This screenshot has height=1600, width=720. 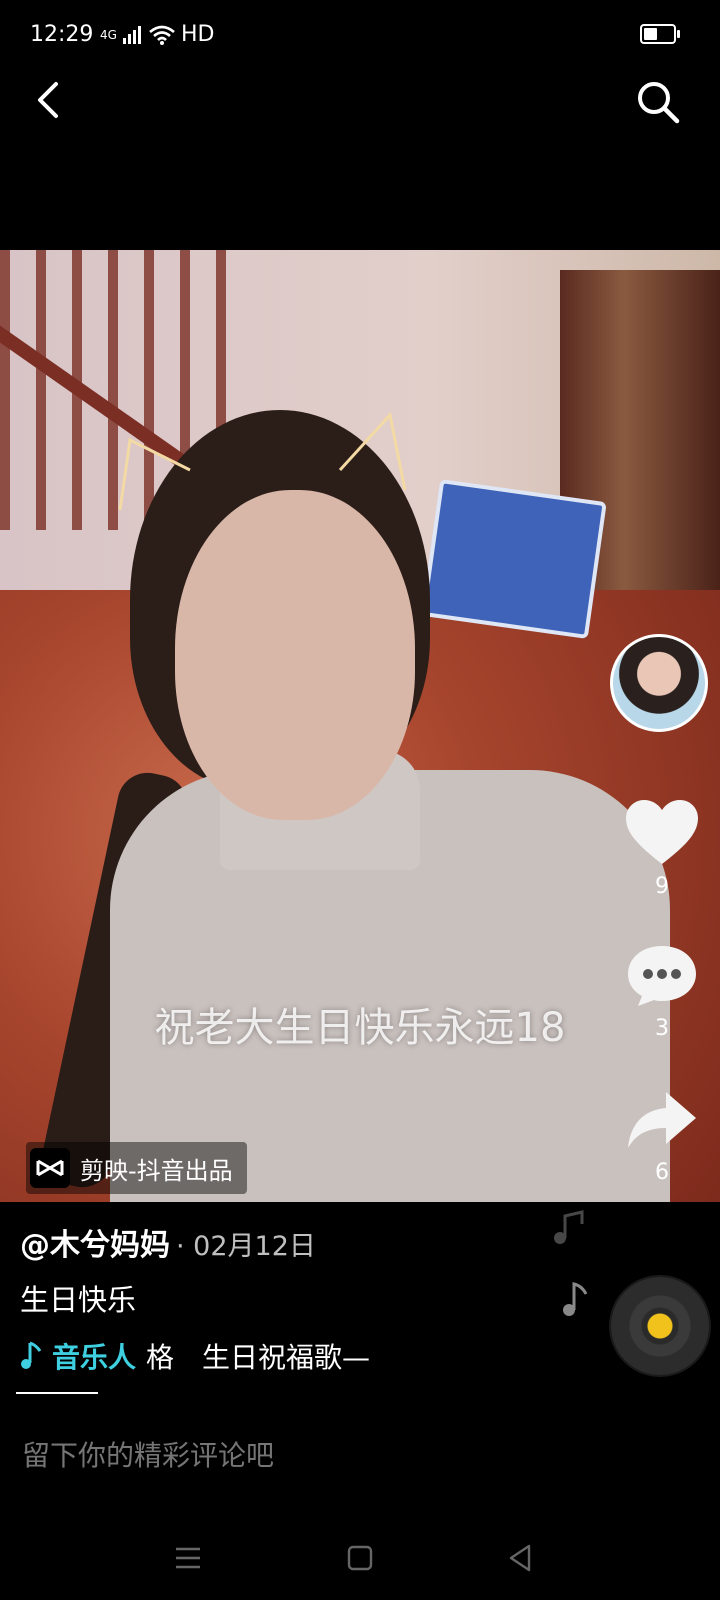 I want to click on capcut-watermark: 剪映-抖音出品, so click(x=136, y=1168).